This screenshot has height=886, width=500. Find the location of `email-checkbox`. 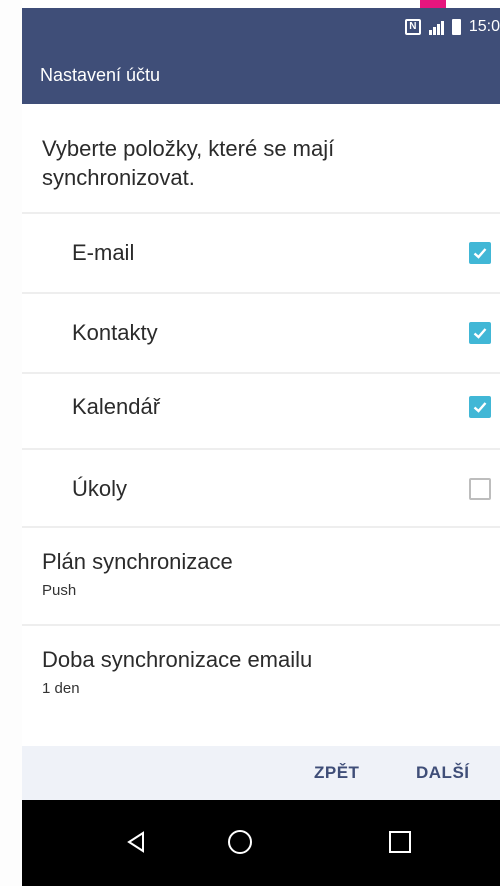

email-checkbox is located at coordinates (480, 253).